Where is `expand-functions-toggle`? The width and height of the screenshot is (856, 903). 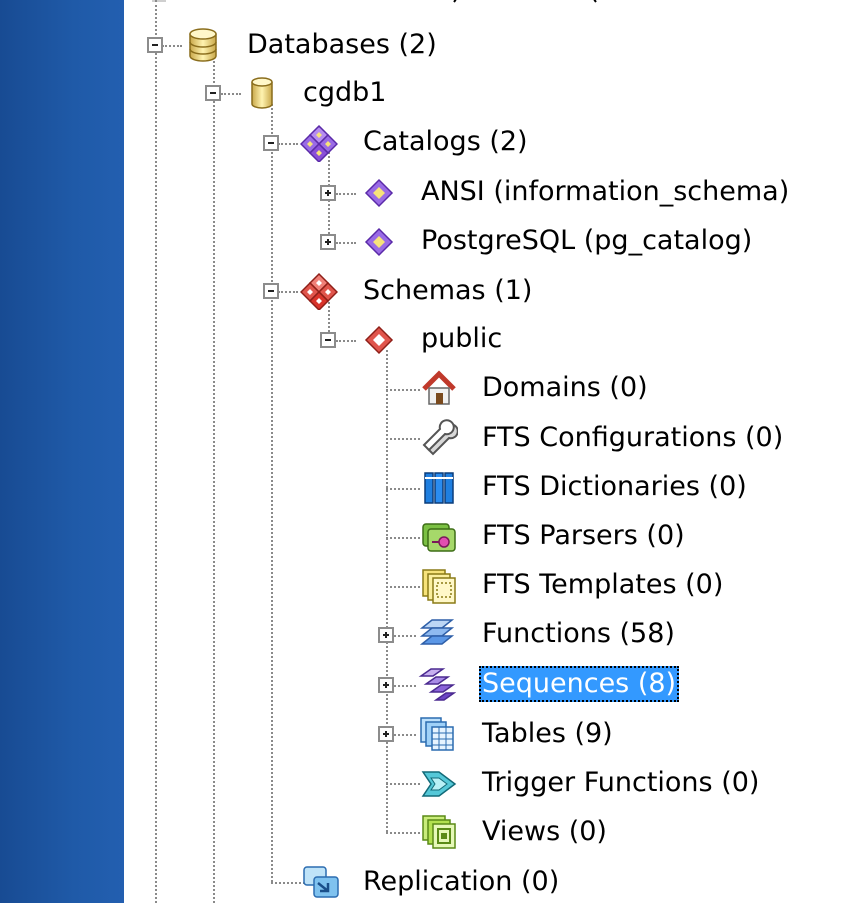
expand-functions-toggle is located at coordinates (386, 635).